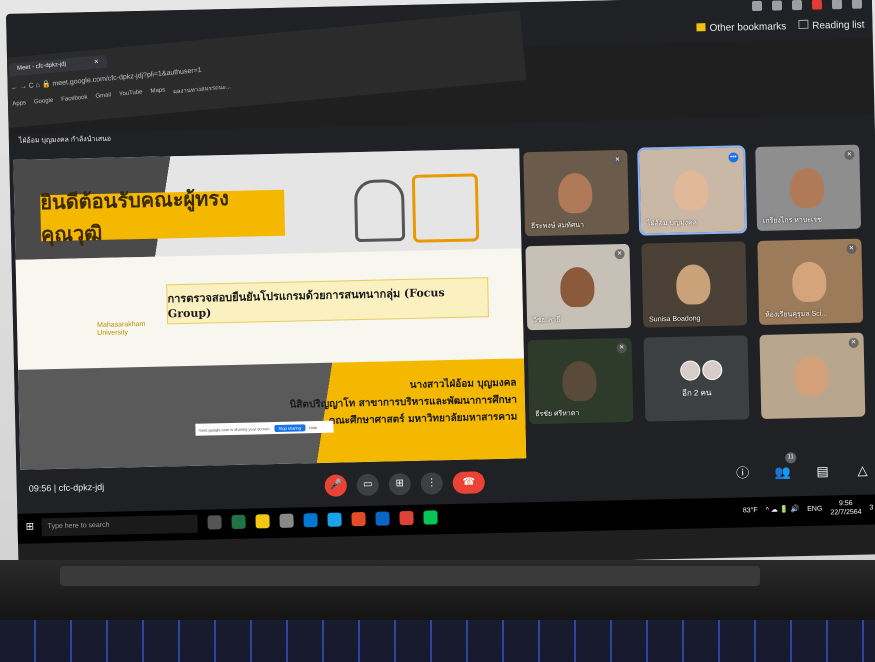 Image resolution: width=875 pixels, height=662 pixels. What do you see at coordinates (547, 320) in the screenshot?
I see `participant-name: วิชัย ลาธี` at bounding box center [547, 320].